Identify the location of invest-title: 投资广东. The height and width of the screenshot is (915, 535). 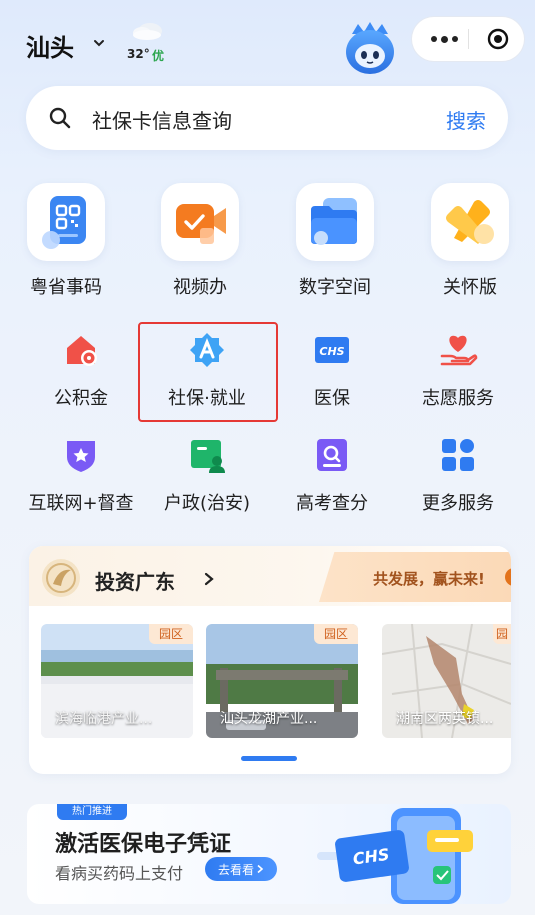
(135, 582).